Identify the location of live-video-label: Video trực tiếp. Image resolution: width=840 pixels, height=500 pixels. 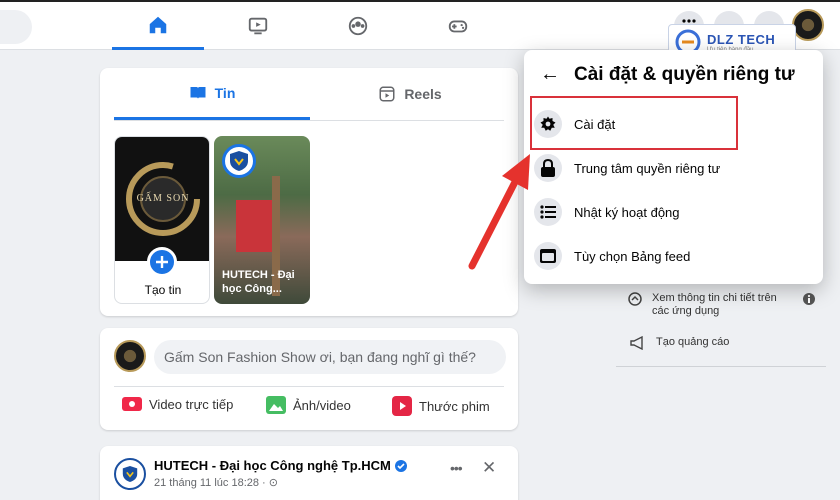
(191, 404).